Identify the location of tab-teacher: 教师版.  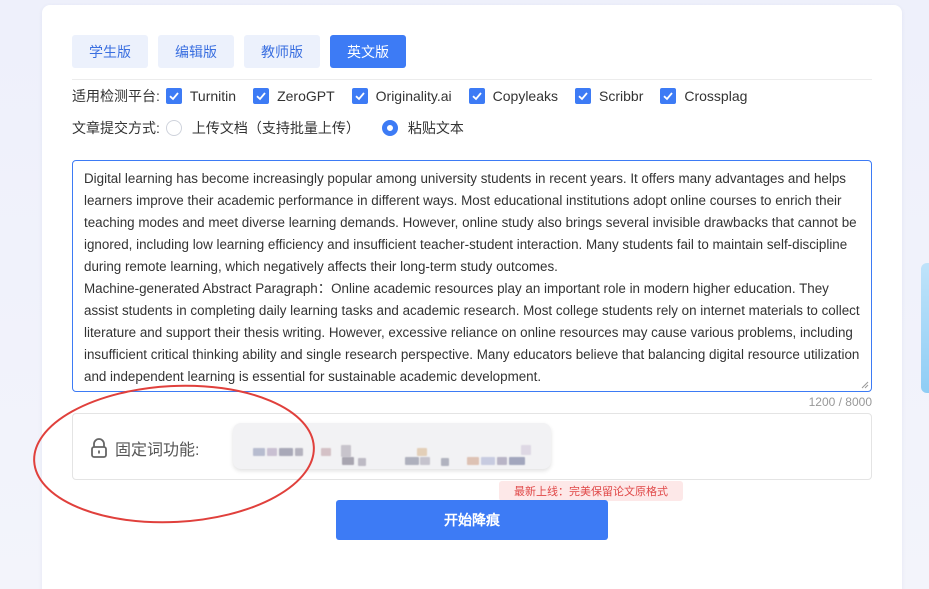
(282, 51).